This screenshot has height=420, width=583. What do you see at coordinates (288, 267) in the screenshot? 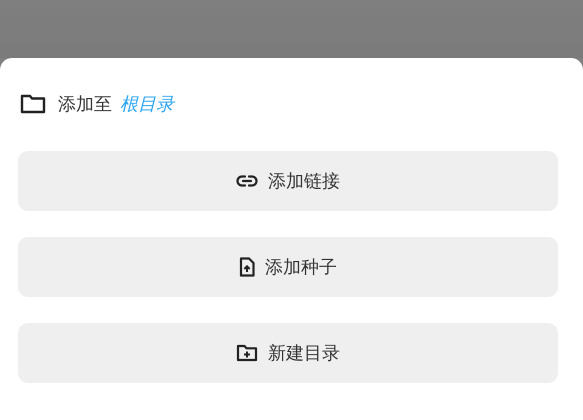
I see `action-button: 添加种子` at bounding box center [288, 267].